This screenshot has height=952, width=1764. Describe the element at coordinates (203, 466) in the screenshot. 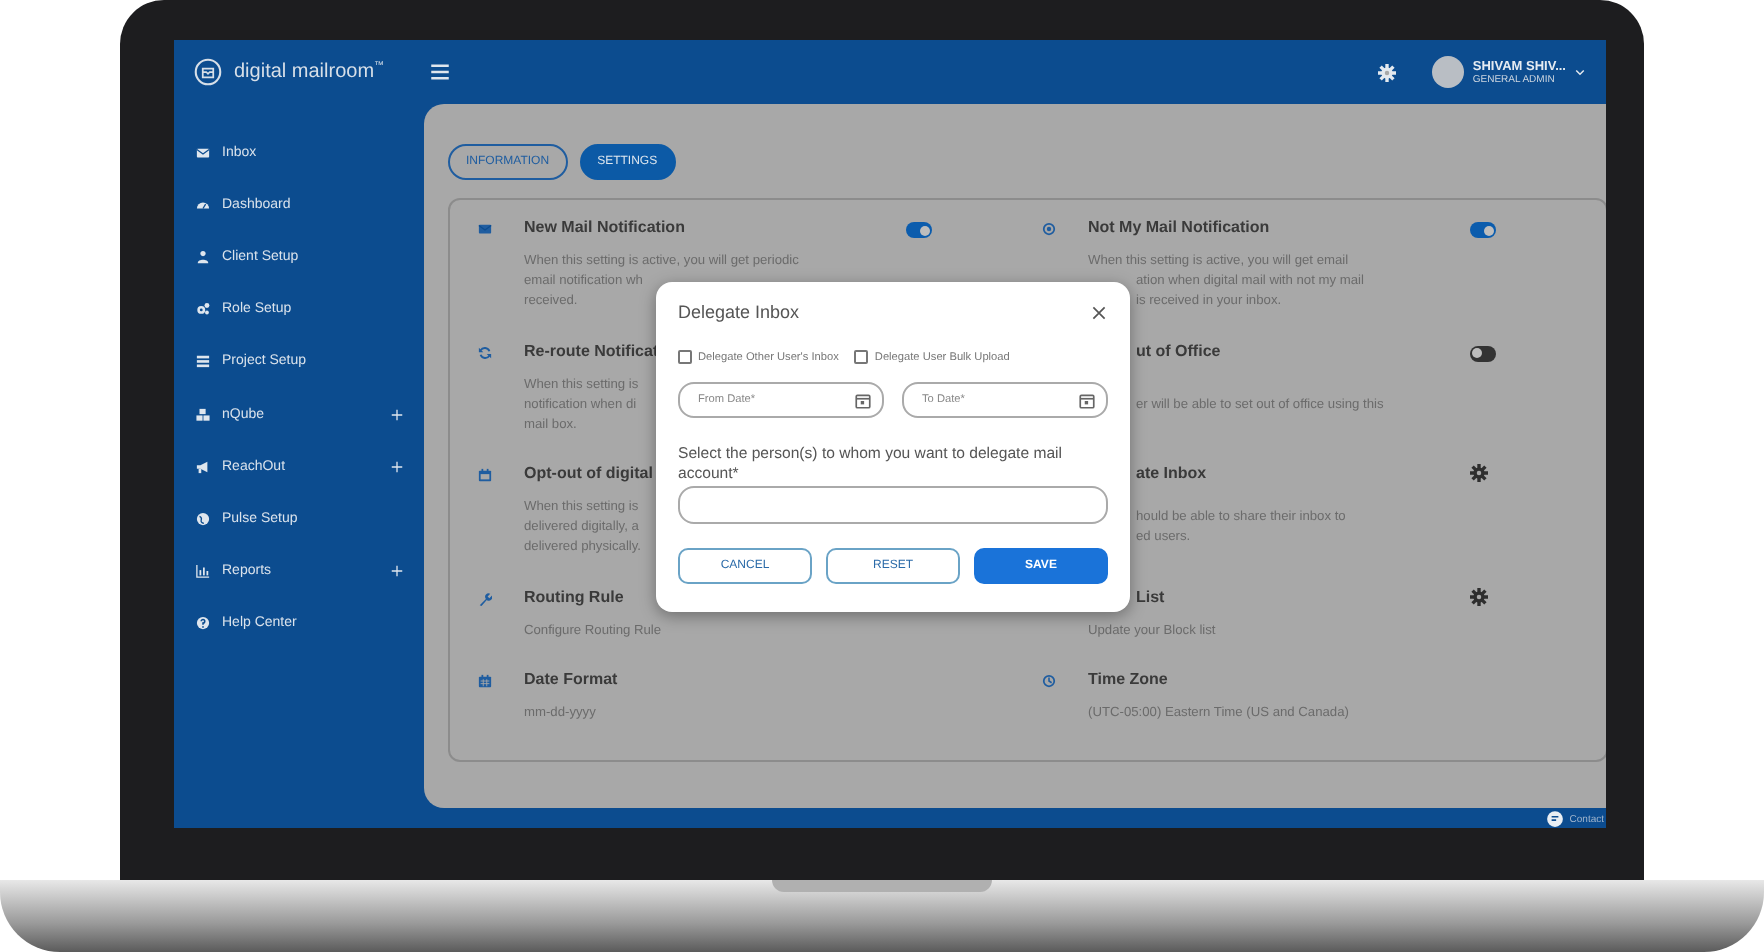

I see `megaphone-icon` at that location.